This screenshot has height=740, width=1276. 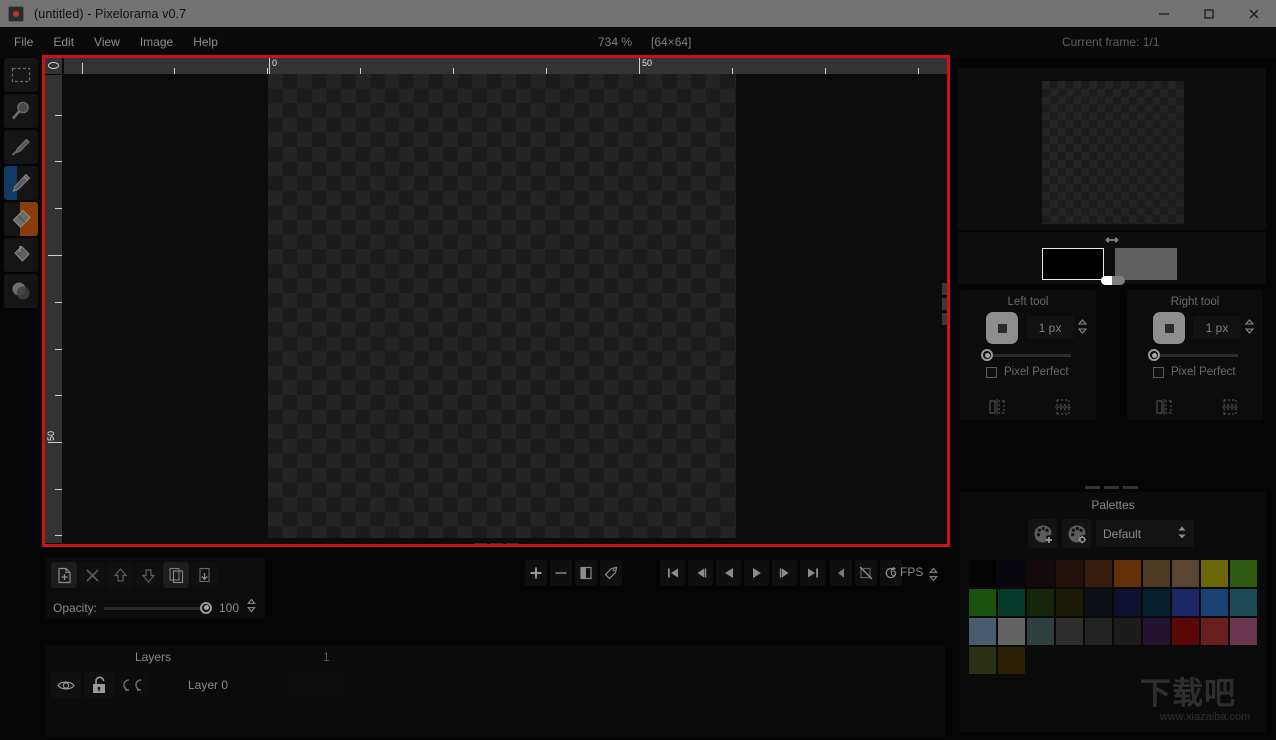 What do you see at coordinates (1253, 13) in the screenshot?
I see `close-icon` at bounding box center [1253, 13].